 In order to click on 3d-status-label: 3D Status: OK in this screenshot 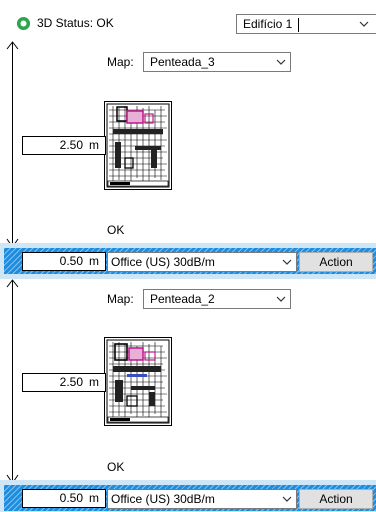, I will do `click(75, 23)`.